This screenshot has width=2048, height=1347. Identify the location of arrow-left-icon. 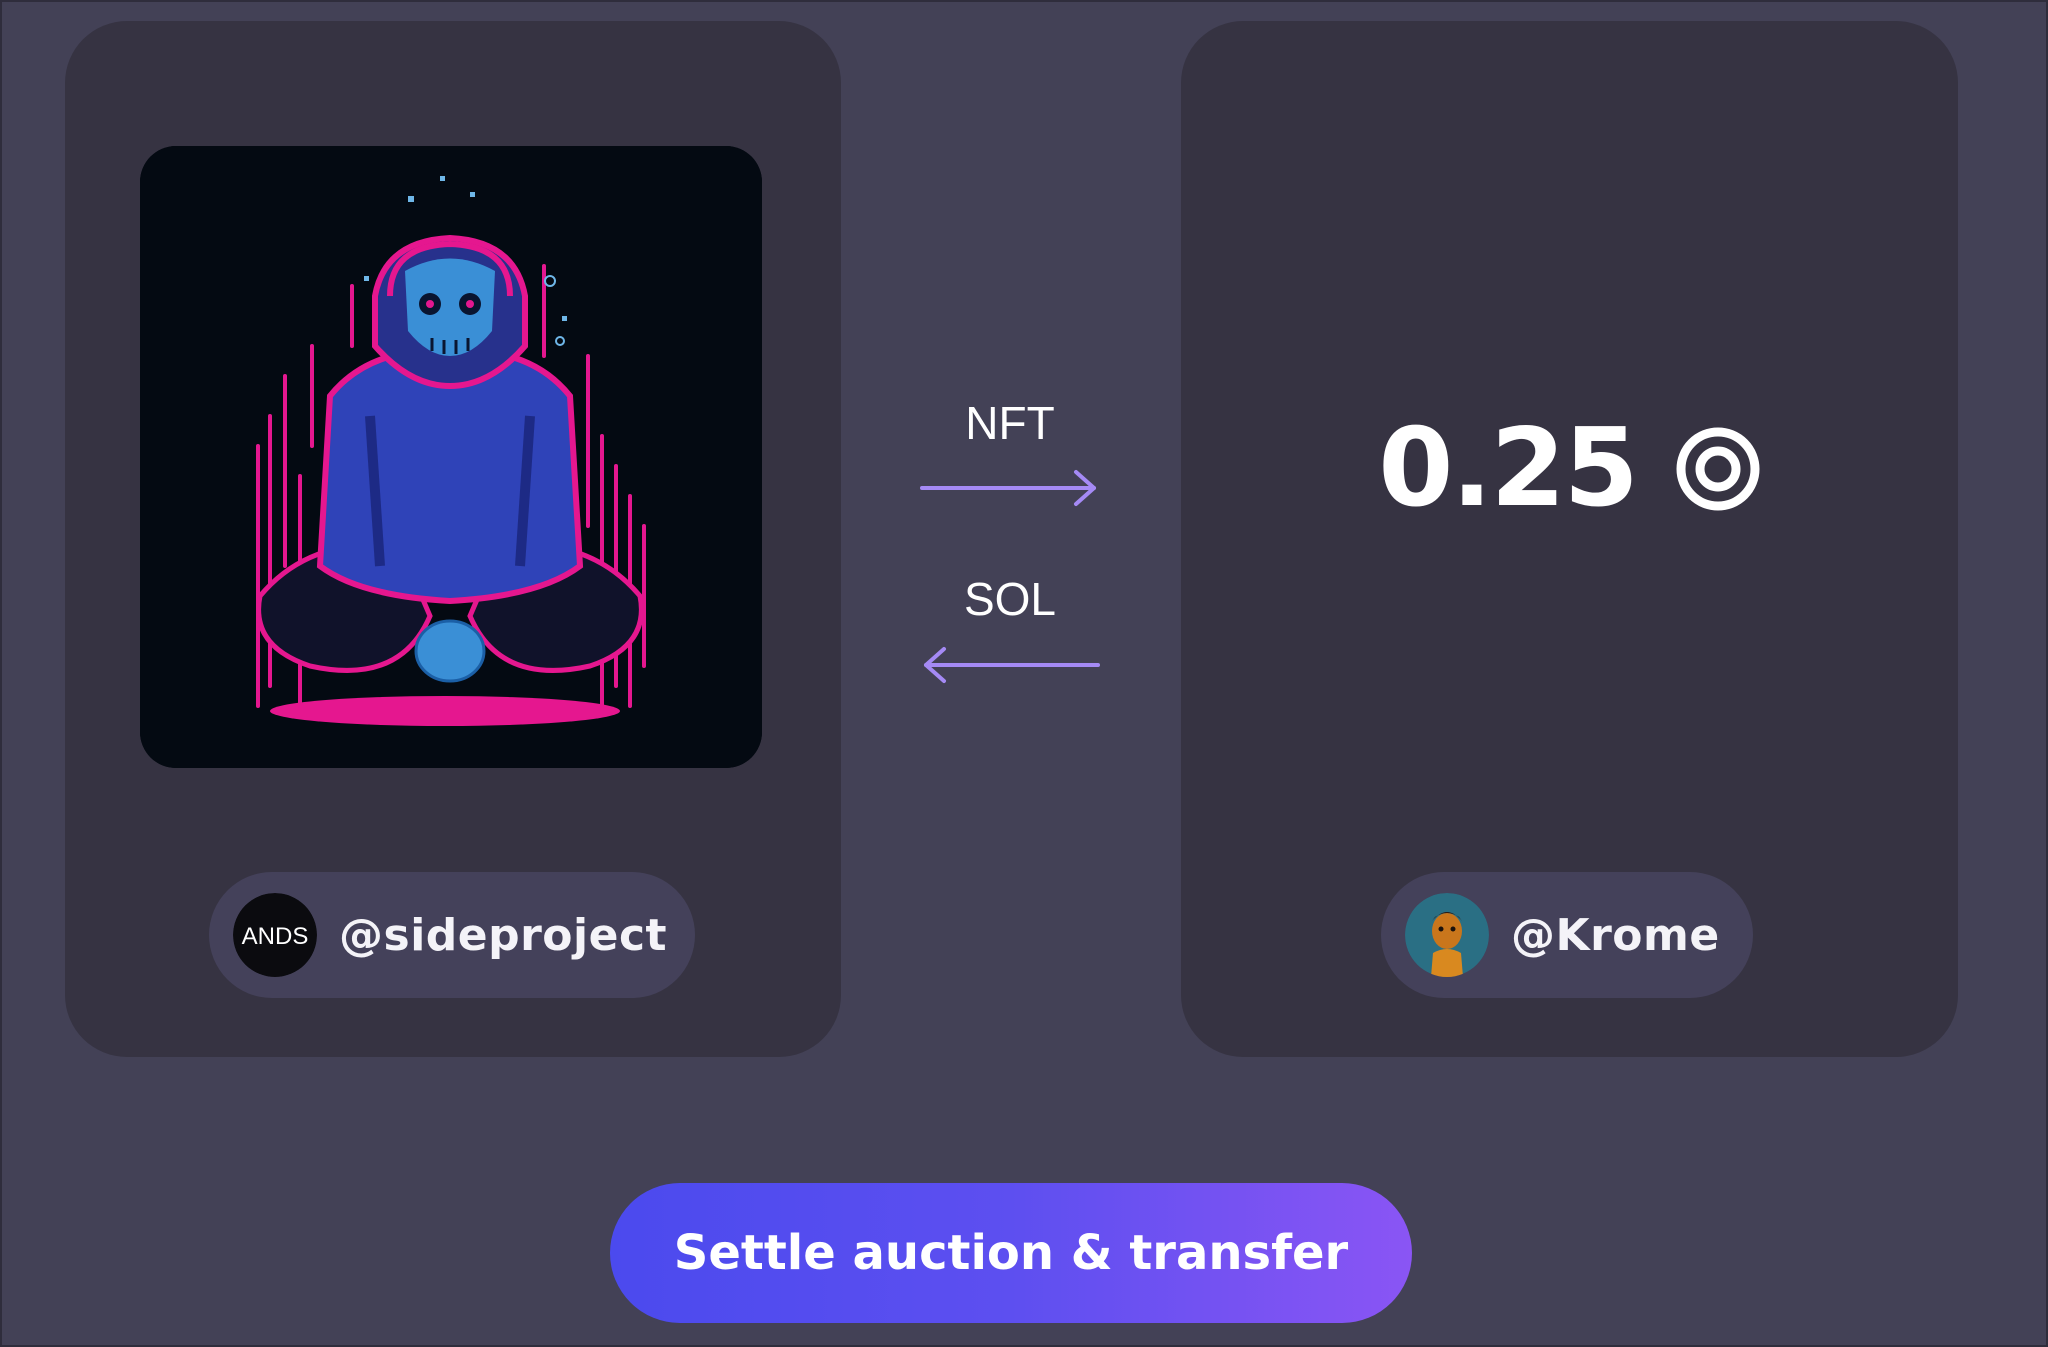
(1010, 665).